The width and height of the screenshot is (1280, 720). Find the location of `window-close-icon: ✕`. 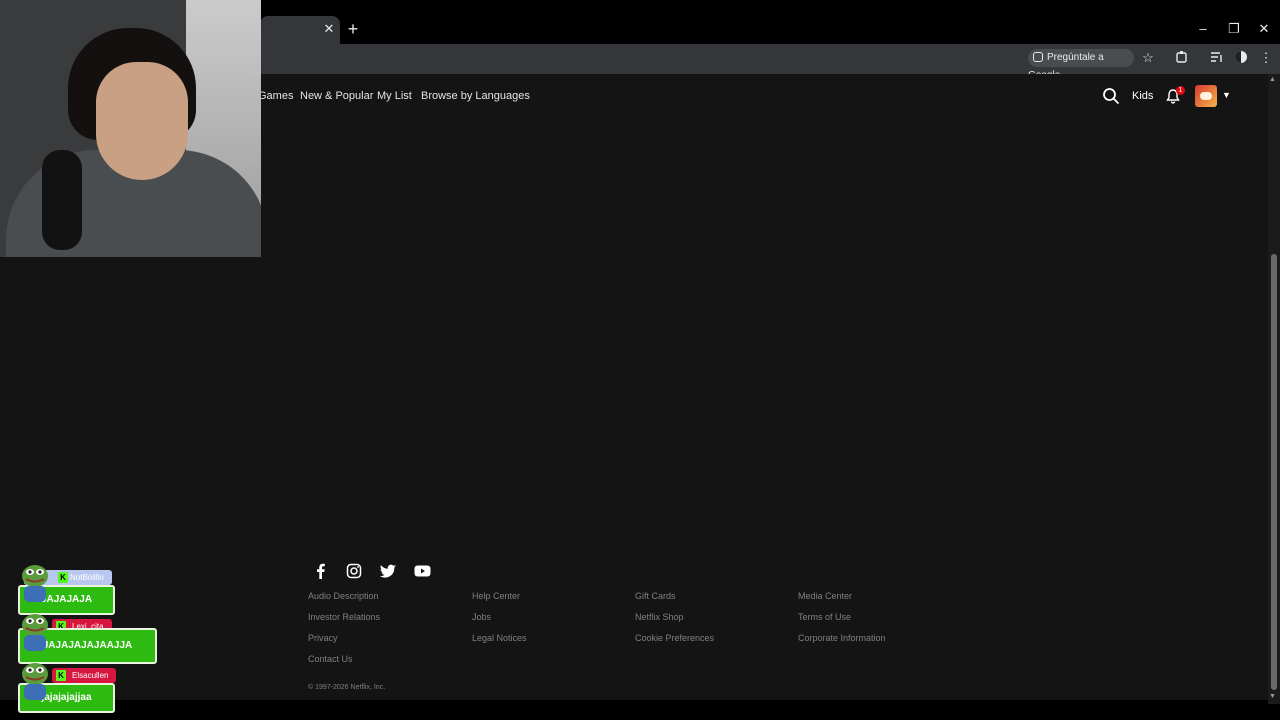

window-close-icon: ✕ is located at coordinates (1264, 29).